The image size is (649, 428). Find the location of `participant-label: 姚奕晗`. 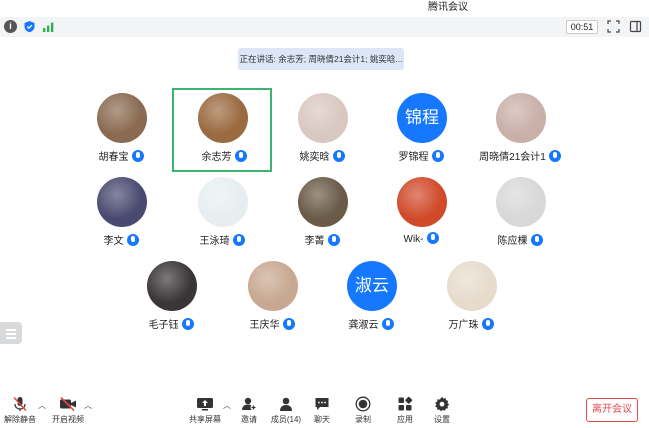

participant-label: 姚奕晗 is located at coordinates (322, 155).